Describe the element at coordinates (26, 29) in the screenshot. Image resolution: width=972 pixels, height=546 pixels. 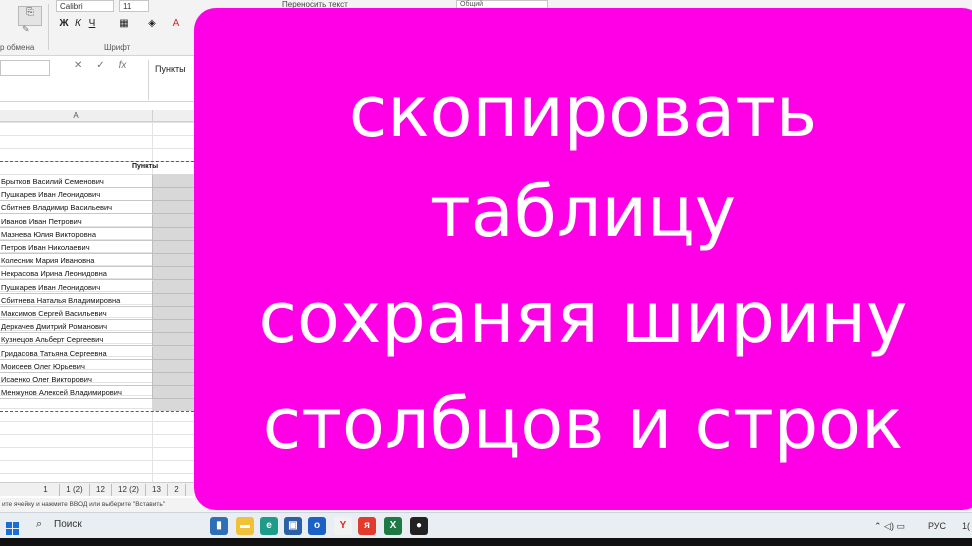
I see `format-painter-icon: ✎` at that location.